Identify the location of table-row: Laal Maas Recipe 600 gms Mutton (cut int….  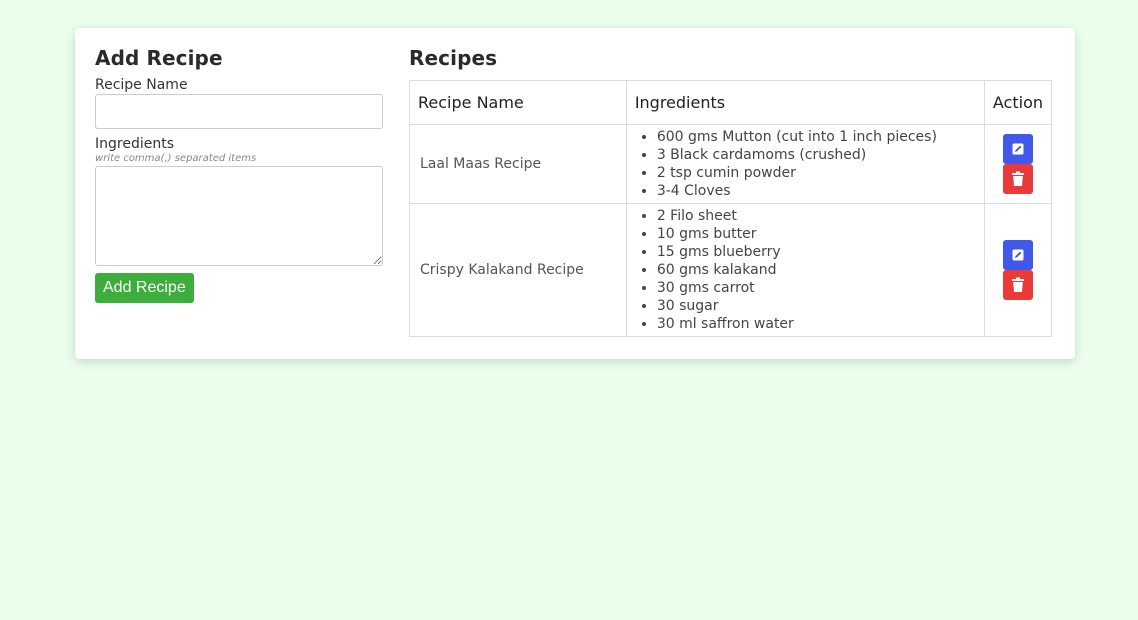
(731, 164).